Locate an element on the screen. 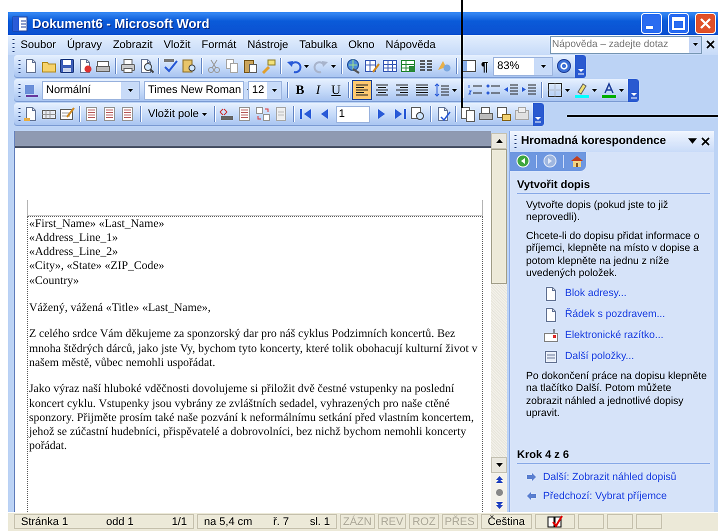 The height and width of the screenshot is (531, 718). browse-object-icon is located at coordinates (499, 492).